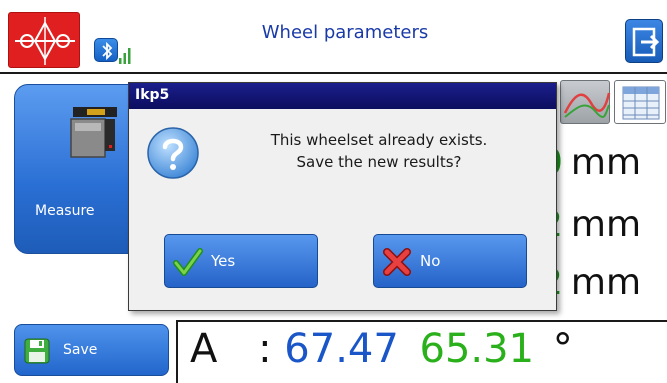 Image resolution: width=667 pixels, height=383 pixels. Describe the element at coordinates (80, 350) in the screenshot. I see `save-label: Save` at that location.